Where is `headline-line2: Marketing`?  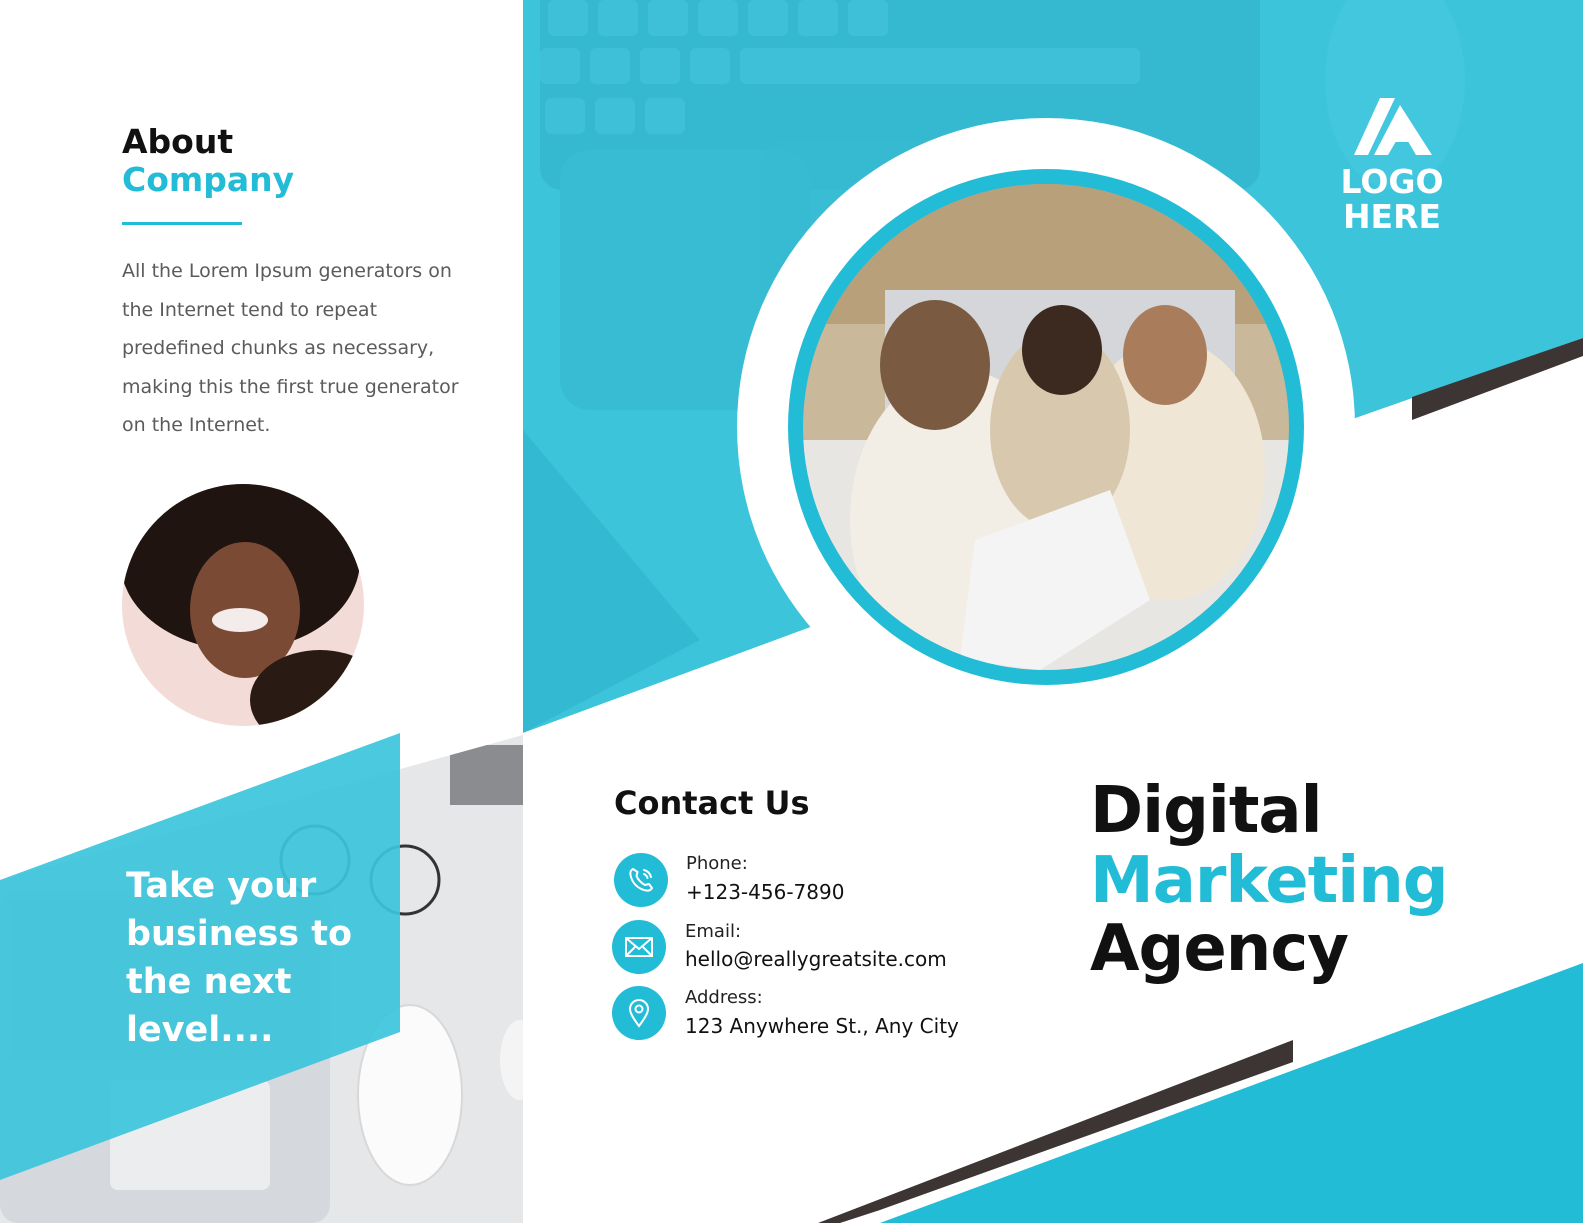
headline-line2: Marketing is located at coordinates (1269, 881).